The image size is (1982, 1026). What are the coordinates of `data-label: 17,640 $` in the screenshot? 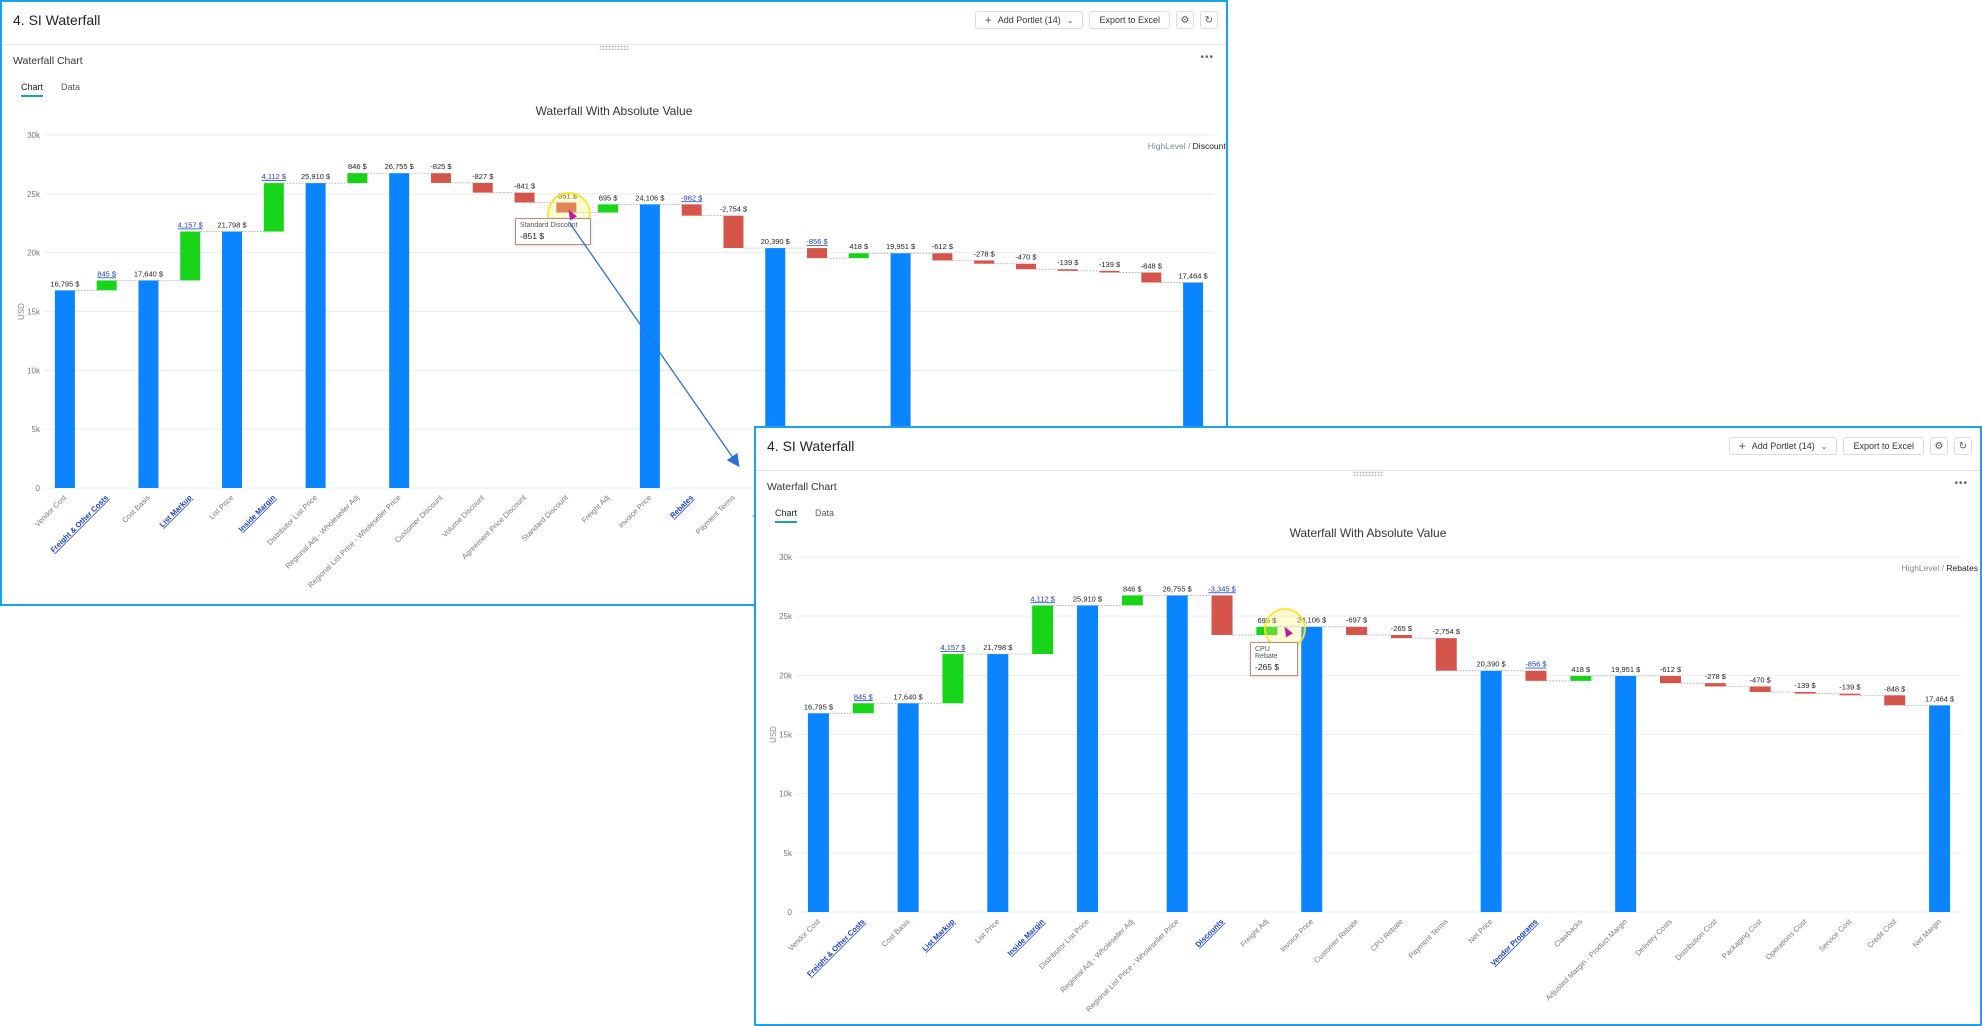 It's located at (909, 696).